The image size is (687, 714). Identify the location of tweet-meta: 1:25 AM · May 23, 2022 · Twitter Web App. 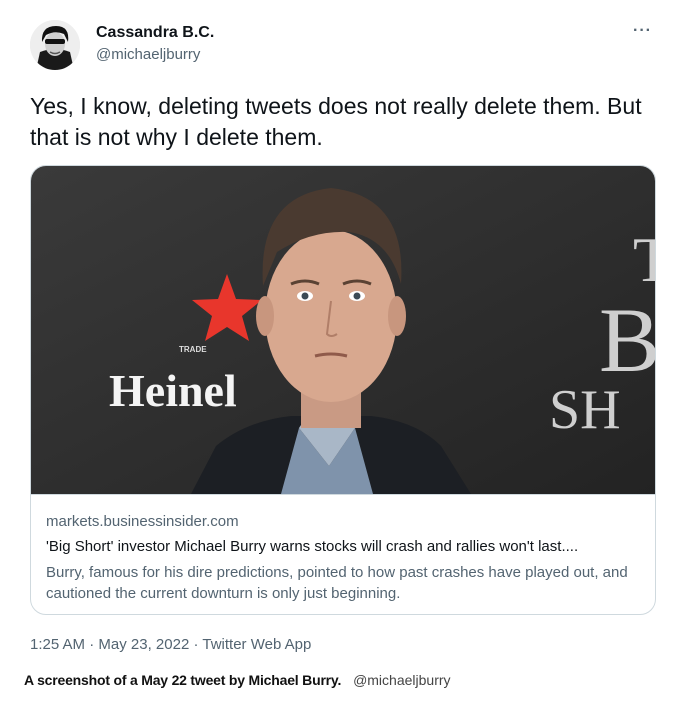
(170, 644).